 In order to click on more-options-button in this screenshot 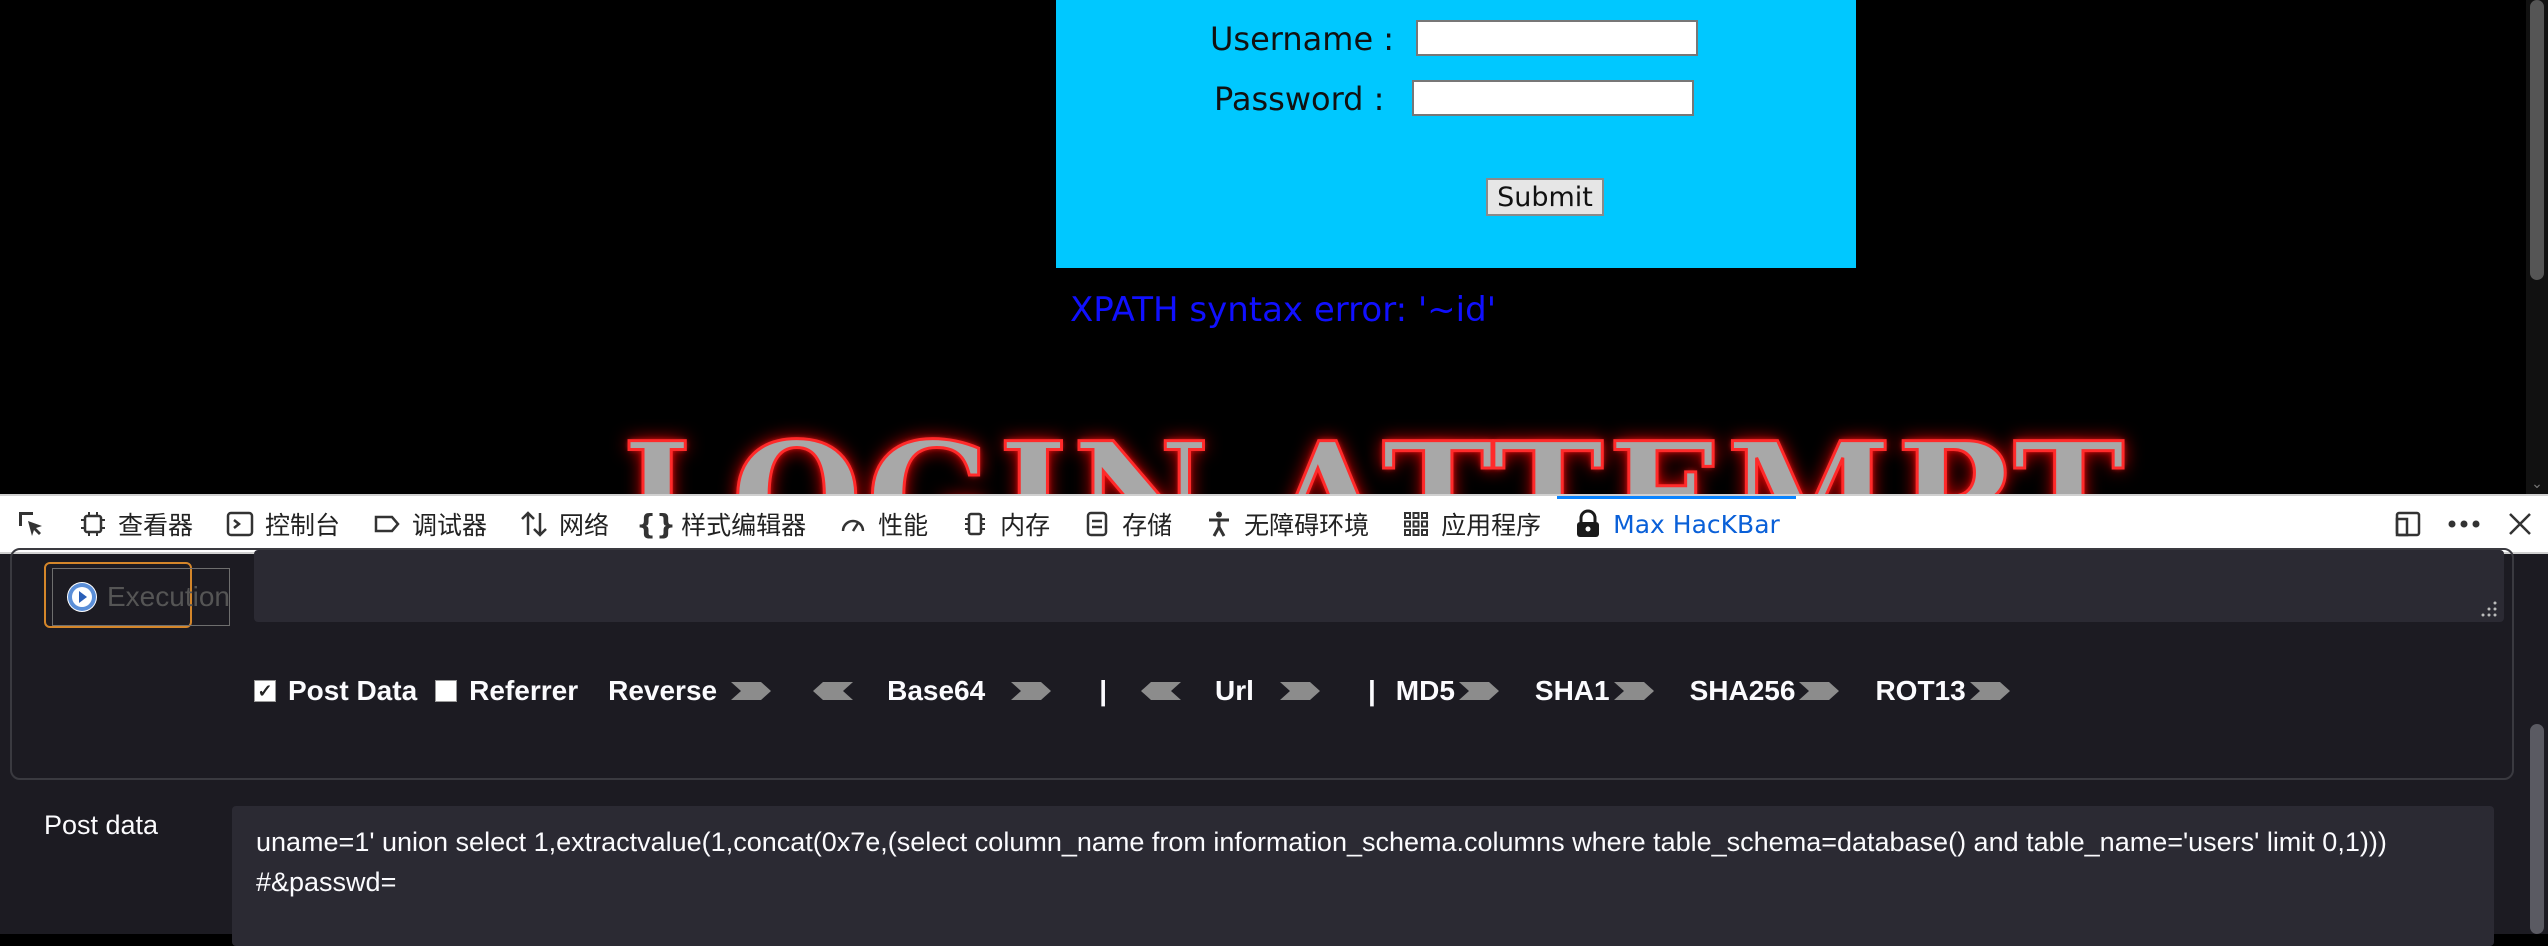, I will do `click(2464, 524)`.